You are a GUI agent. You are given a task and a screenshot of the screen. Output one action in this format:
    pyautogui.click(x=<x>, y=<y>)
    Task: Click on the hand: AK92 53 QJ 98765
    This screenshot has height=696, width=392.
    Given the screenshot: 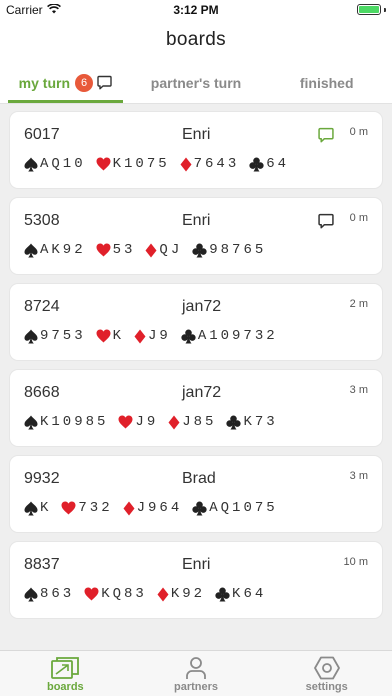 What is the action you would take?
    pyautogui.click(x=150, y=250)
    